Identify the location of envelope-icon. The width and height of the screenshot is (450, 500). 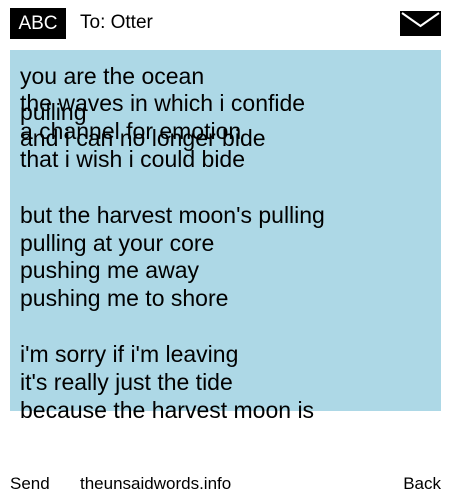
(420, 23).